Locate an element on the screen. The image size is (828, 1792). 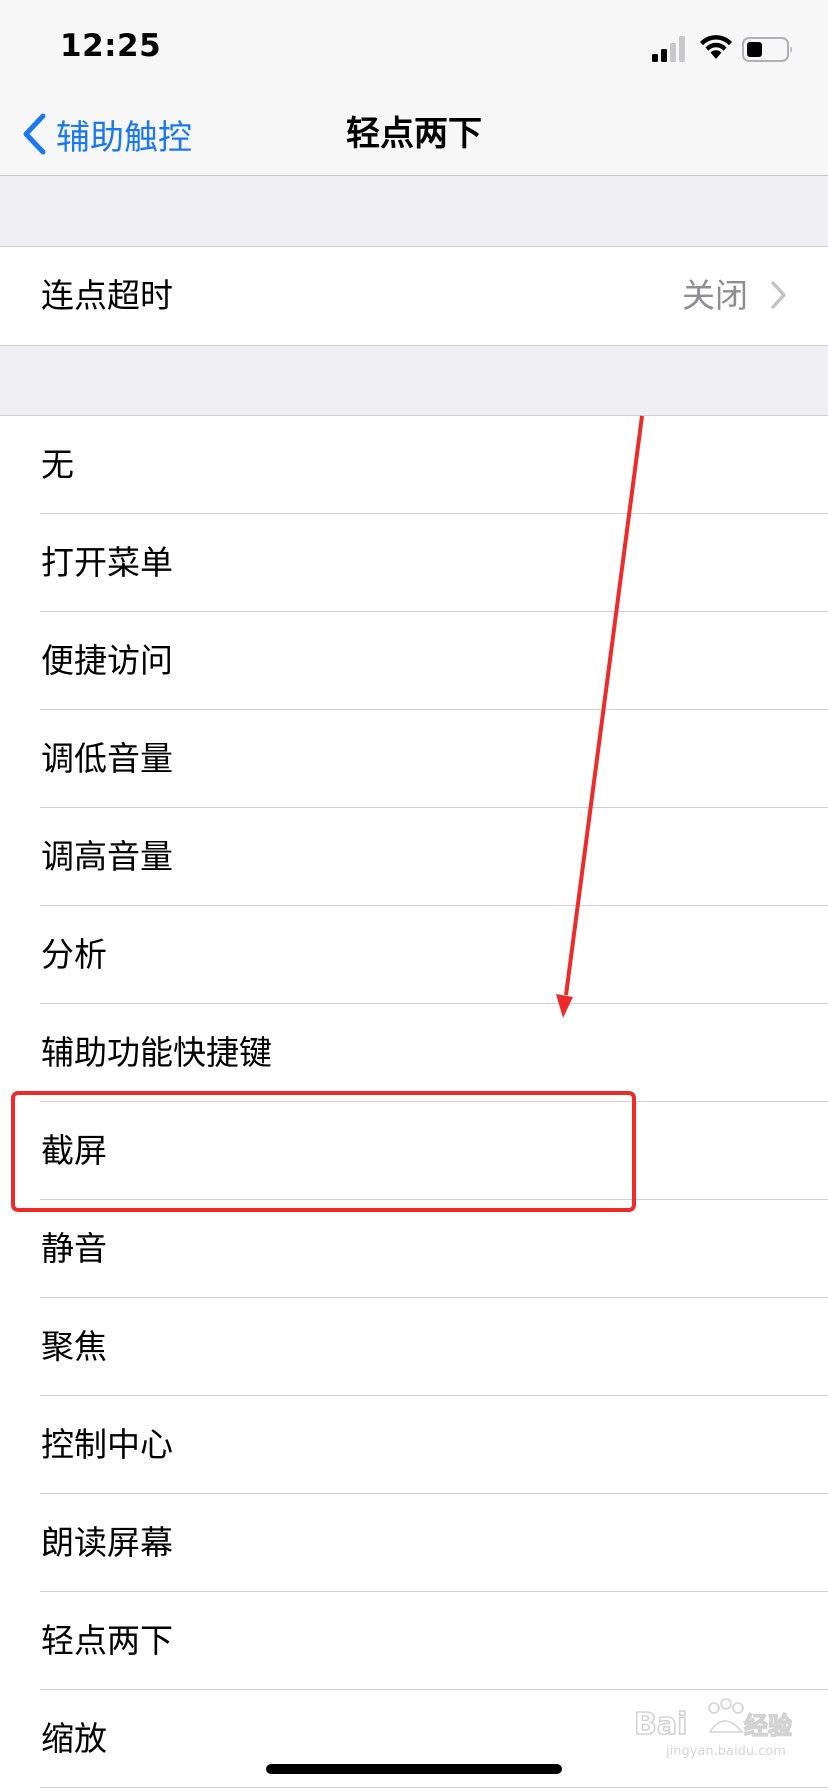
action-label: 截屏 is located at coordinates (74, 1150).